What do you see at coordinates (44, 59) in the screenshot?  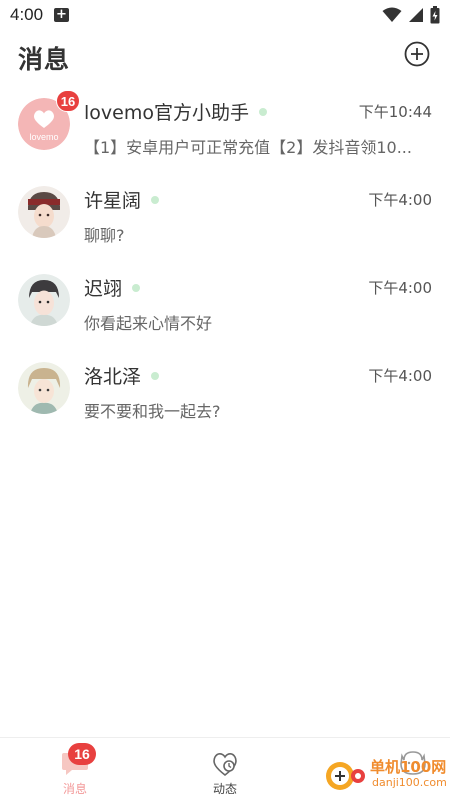 I see `page-title: 消息` at bounding box center [44, 59].